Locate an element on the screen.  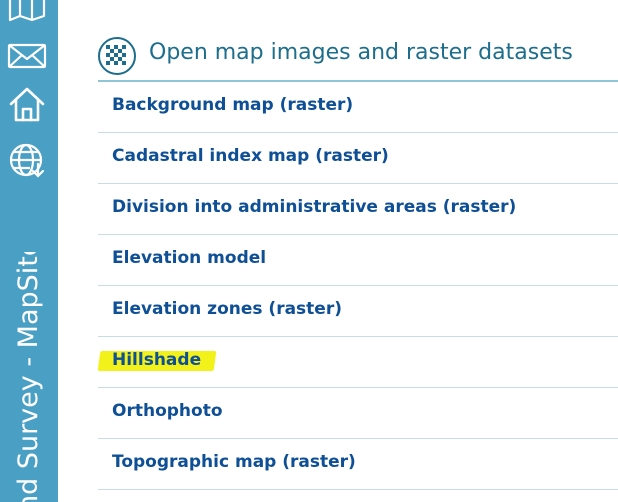
list-item-label: Orthophoto is located at coordinates (167, 411).